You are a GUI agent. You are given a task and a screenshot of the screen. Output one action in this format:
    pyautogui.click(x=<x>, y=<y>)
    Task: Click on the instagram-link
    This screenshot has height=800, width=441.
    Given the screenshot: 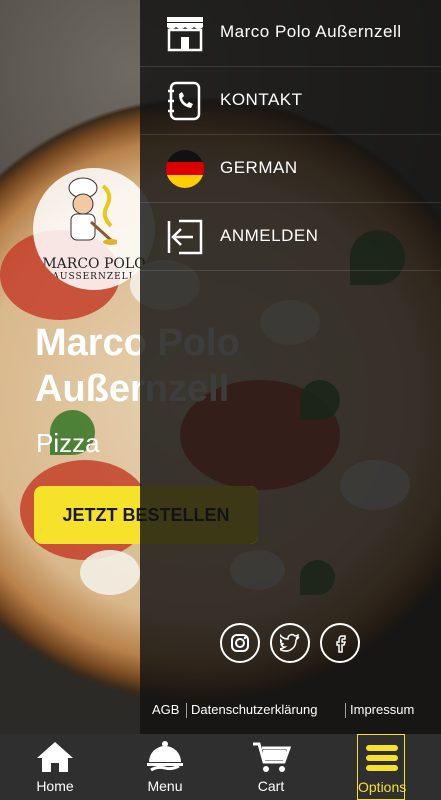 What is the action you would take?
    pyautogui.click(x=240, y=643)
    